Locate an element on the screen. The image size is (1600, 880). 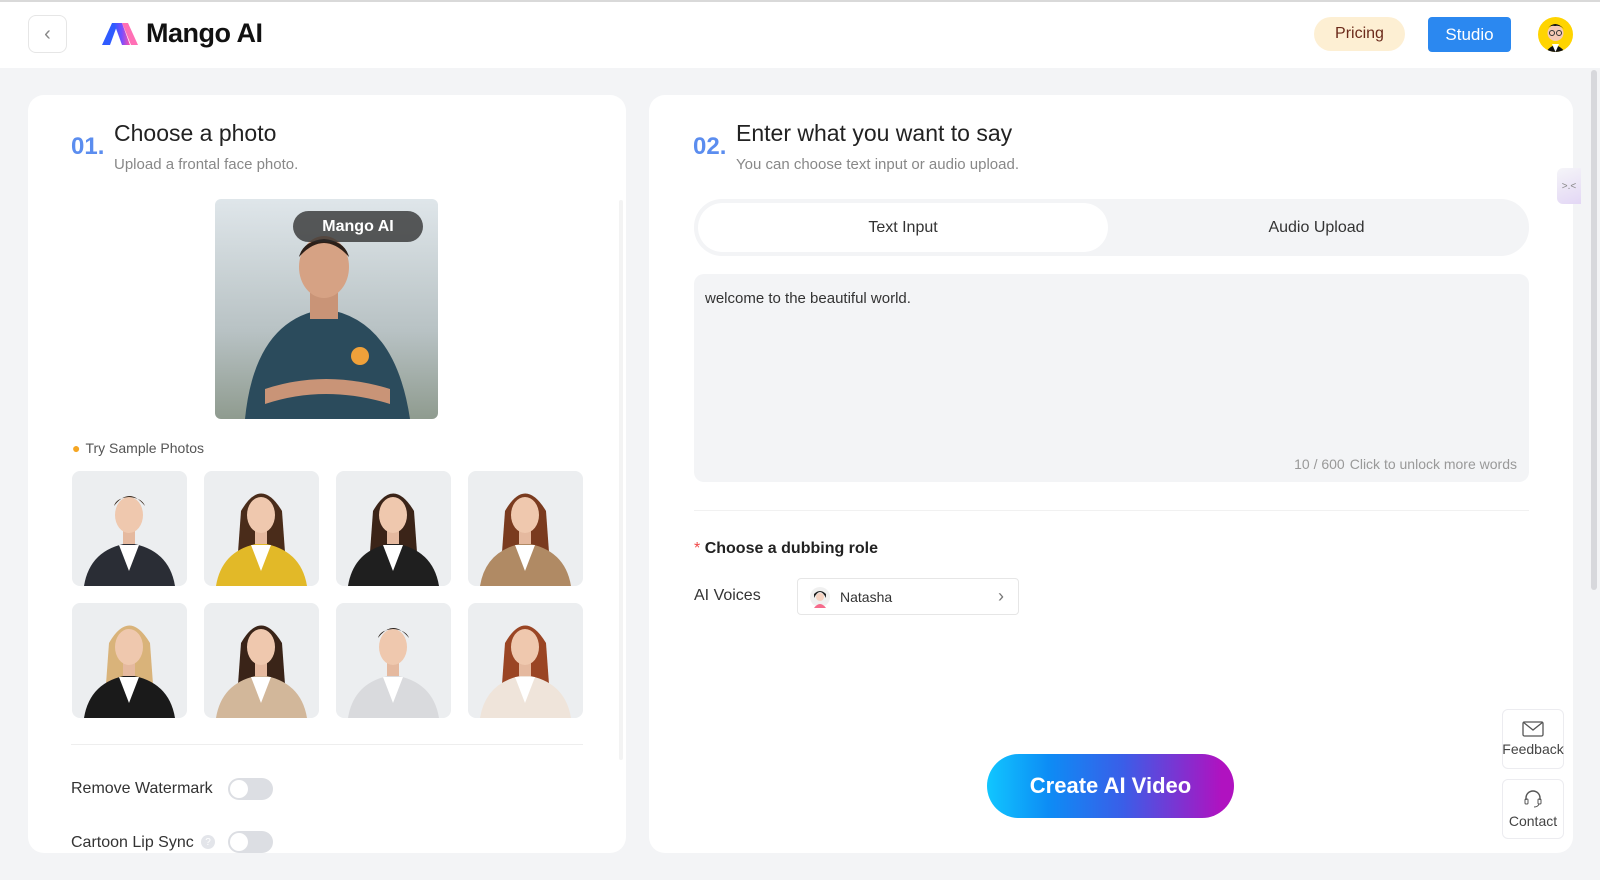
chevron-left-icon: ‹ is located at coordinates (47, 33).